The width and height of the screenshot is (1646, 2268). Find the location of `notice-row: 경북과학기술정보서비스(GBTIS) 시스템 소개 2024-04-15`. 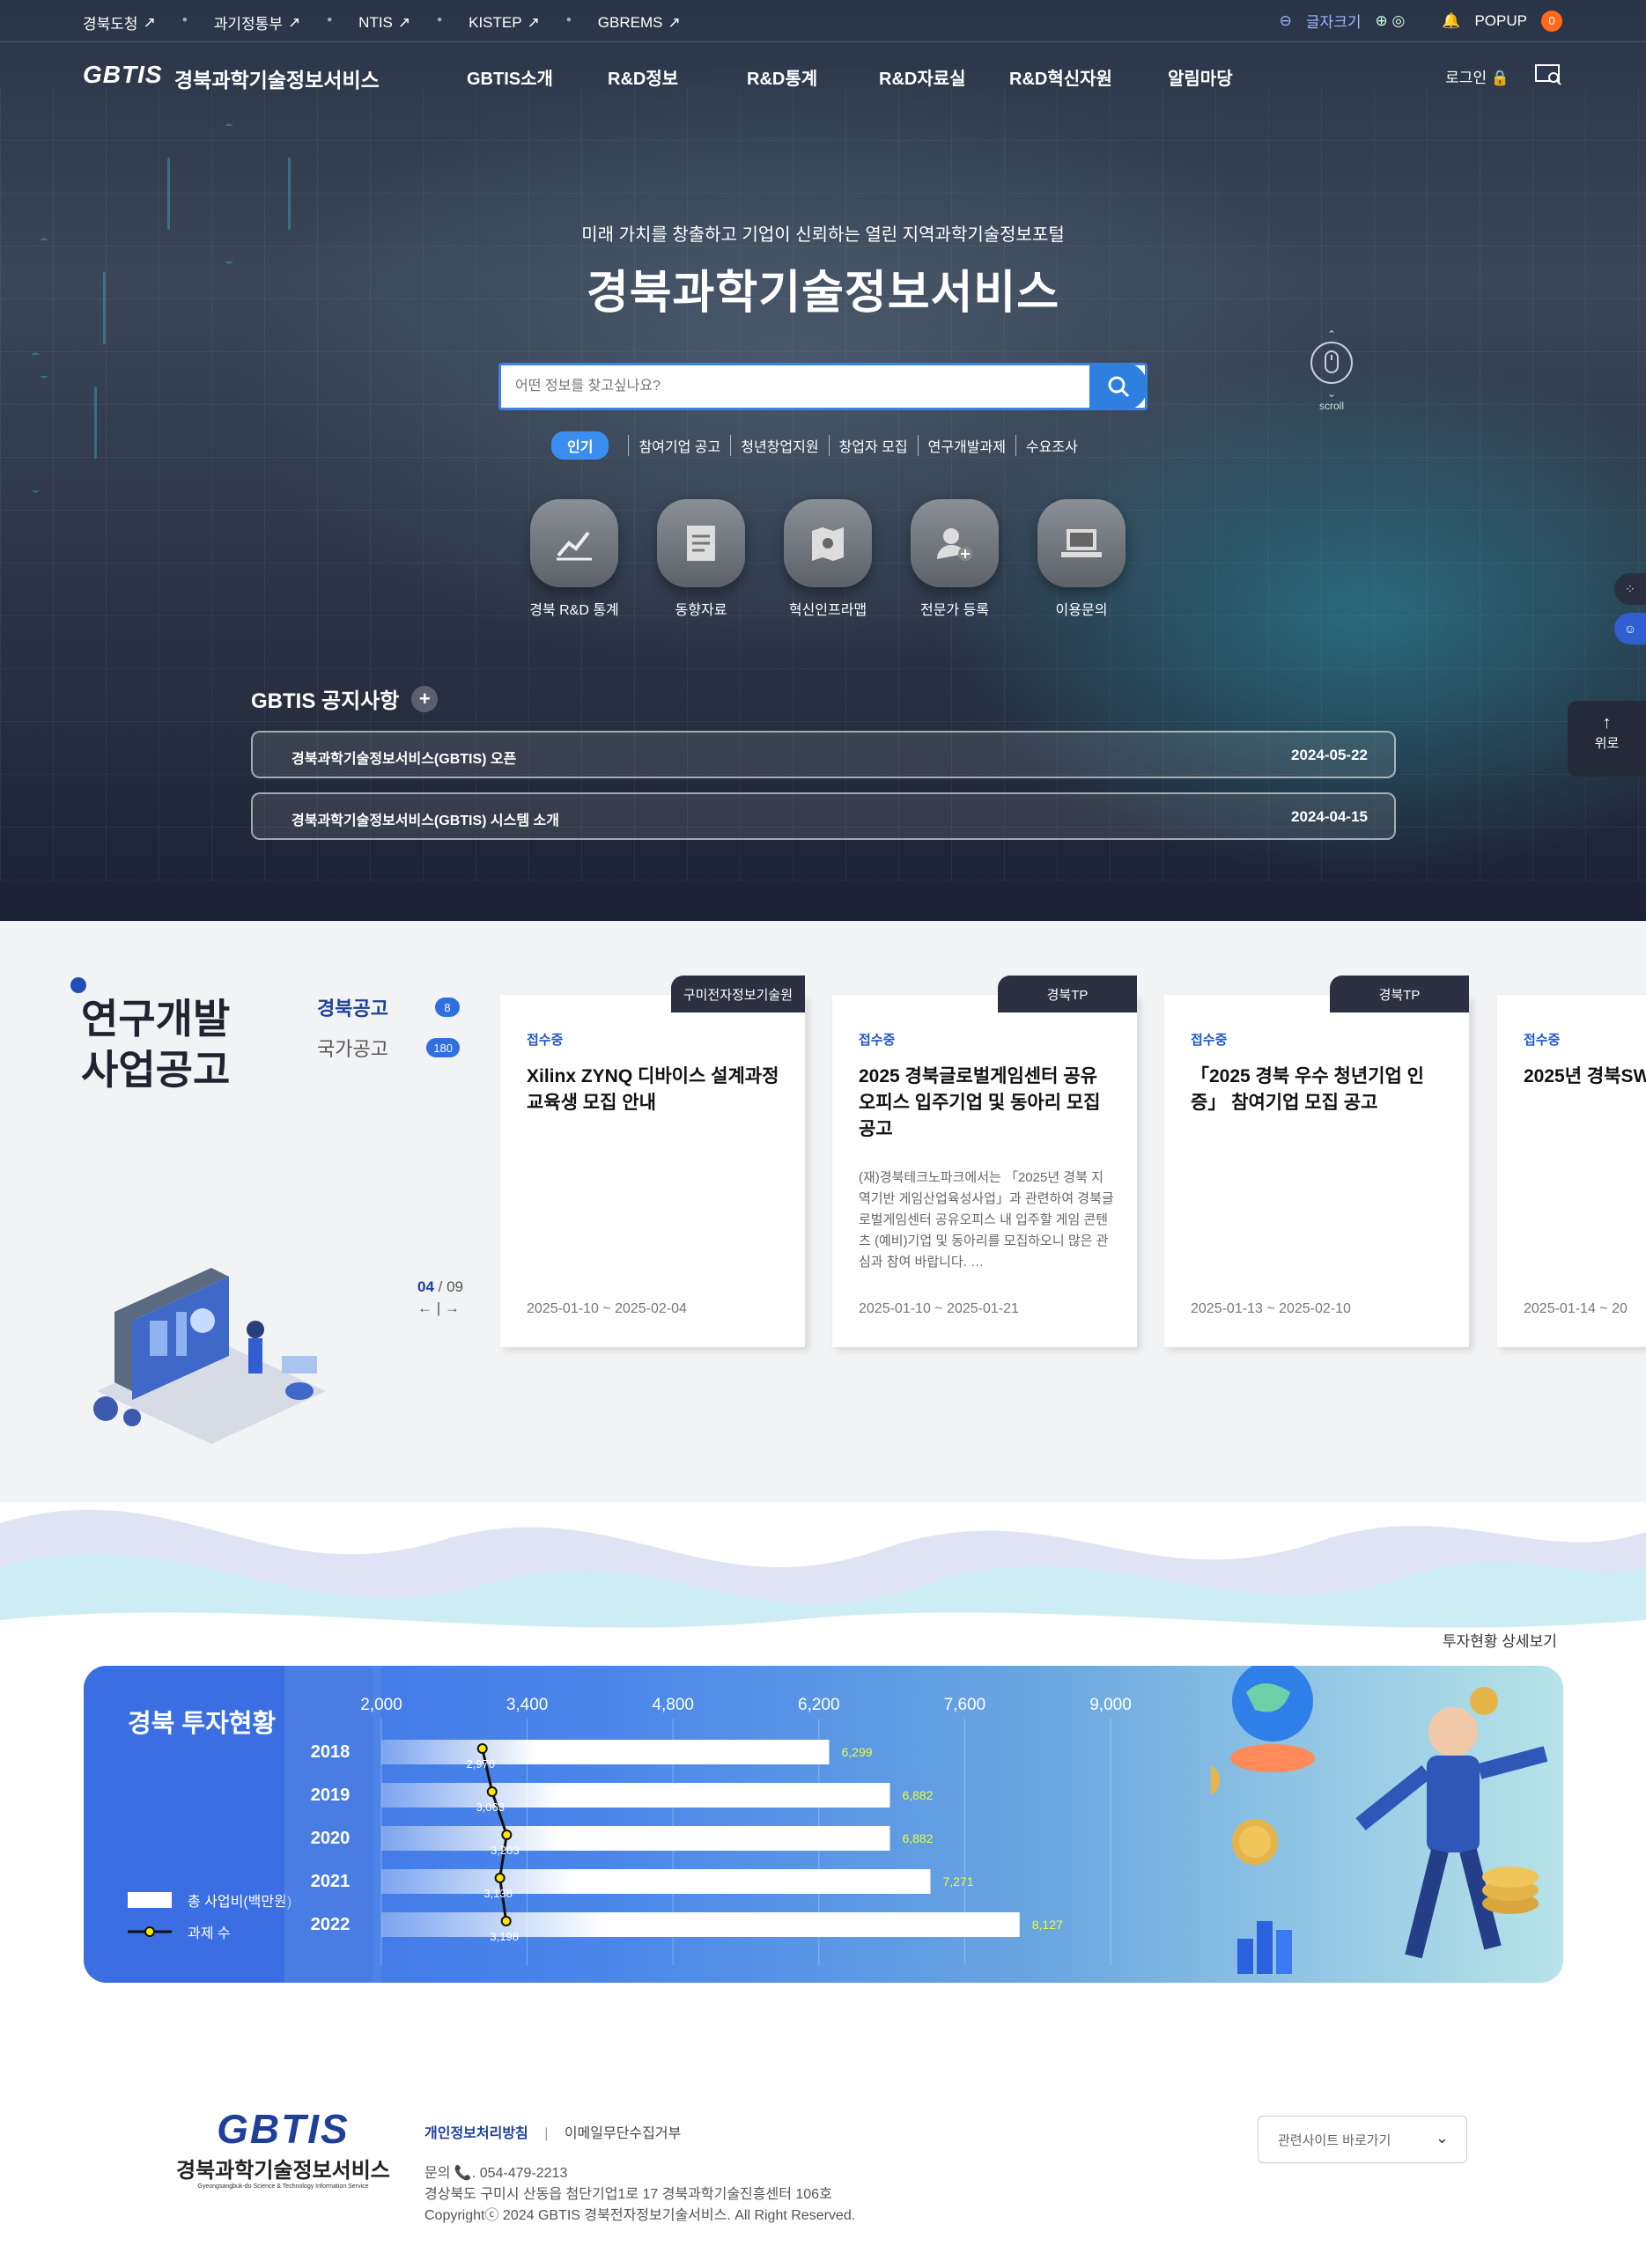

notice-row: 경북과학기술정보서비스(GBTIS) 시스템 소개 2024-04-15 is located at coordinates (823, 816).